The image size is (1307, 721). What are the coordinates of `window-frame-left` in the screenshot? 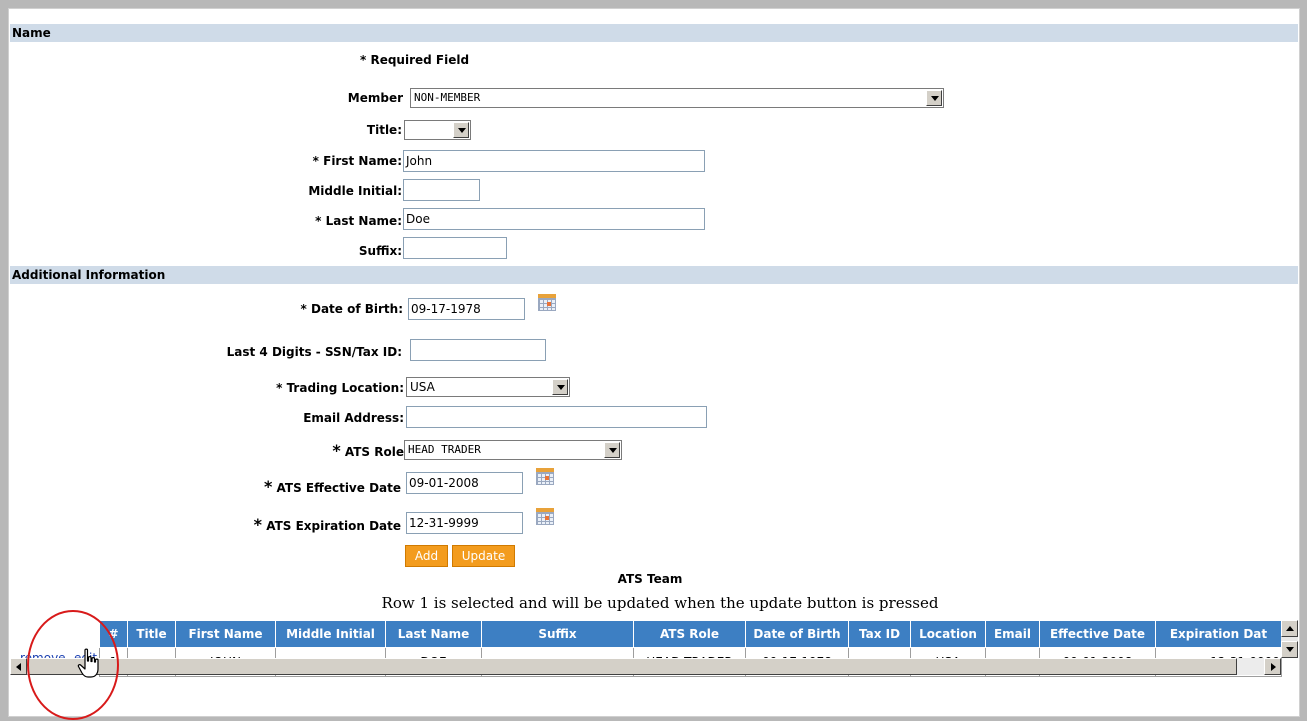 It's located at (4, 360).